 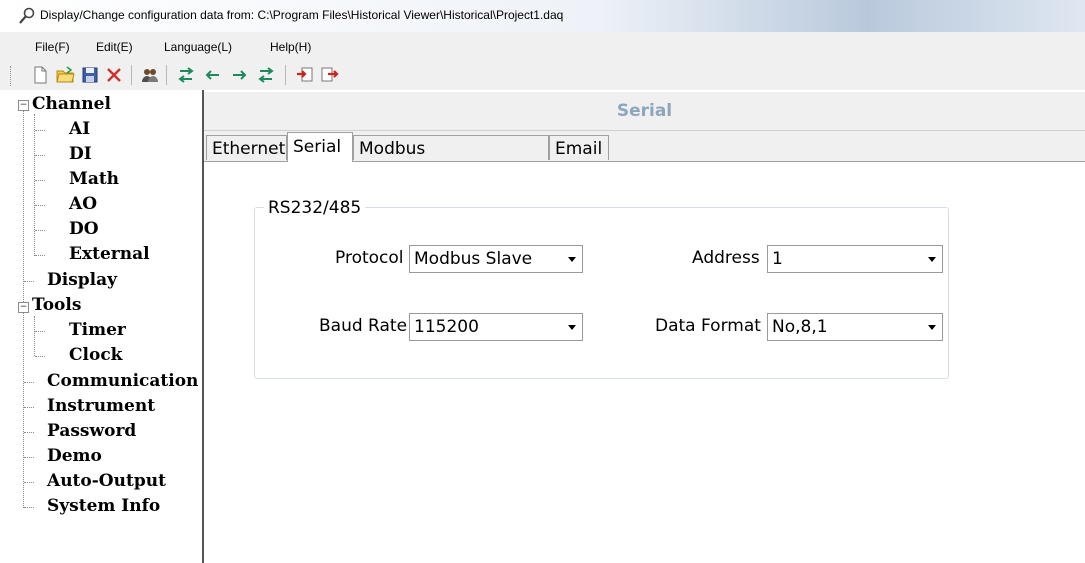 What do you see at coordinates (320, 147) in the screenshot?
I see `tab-serial: Serial` at bounding box center [320, 147].